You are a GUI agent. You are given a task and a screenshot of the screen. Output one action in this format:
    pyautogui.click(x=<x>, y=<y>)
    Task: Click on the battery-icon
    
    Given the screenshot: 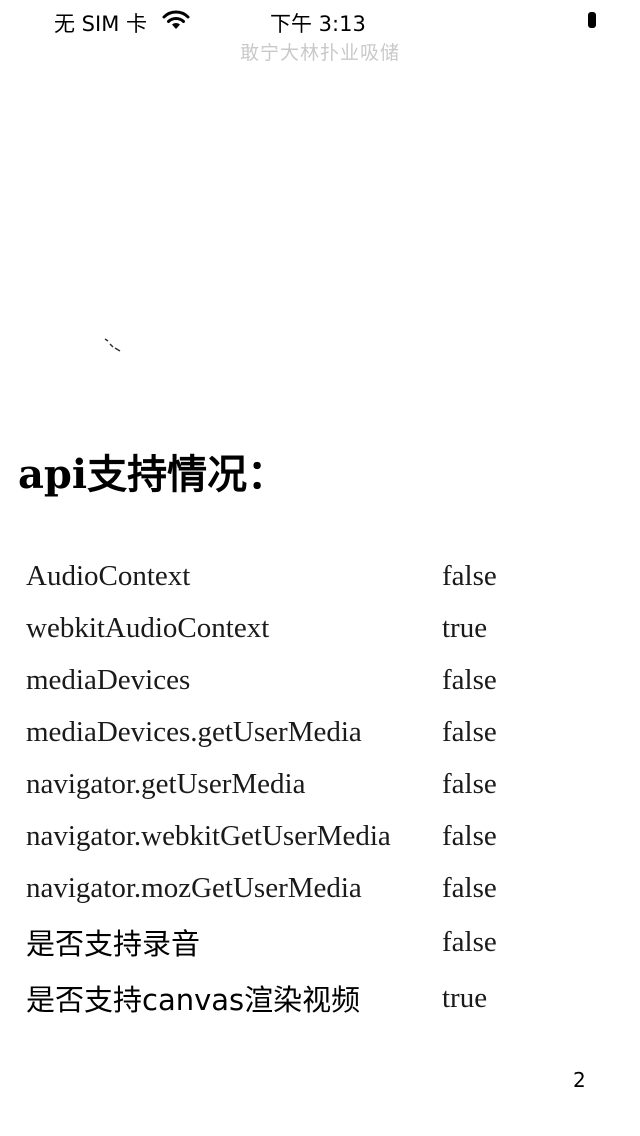 What is the action you would take?
    pyautogui.click(x=592, y=20)
    